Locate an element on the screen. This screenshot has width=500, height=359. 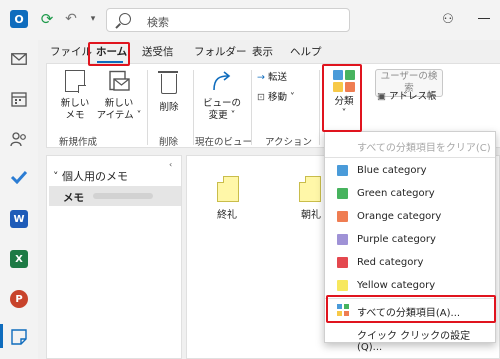
all-categories-icon is located at coordinates (343, 310).